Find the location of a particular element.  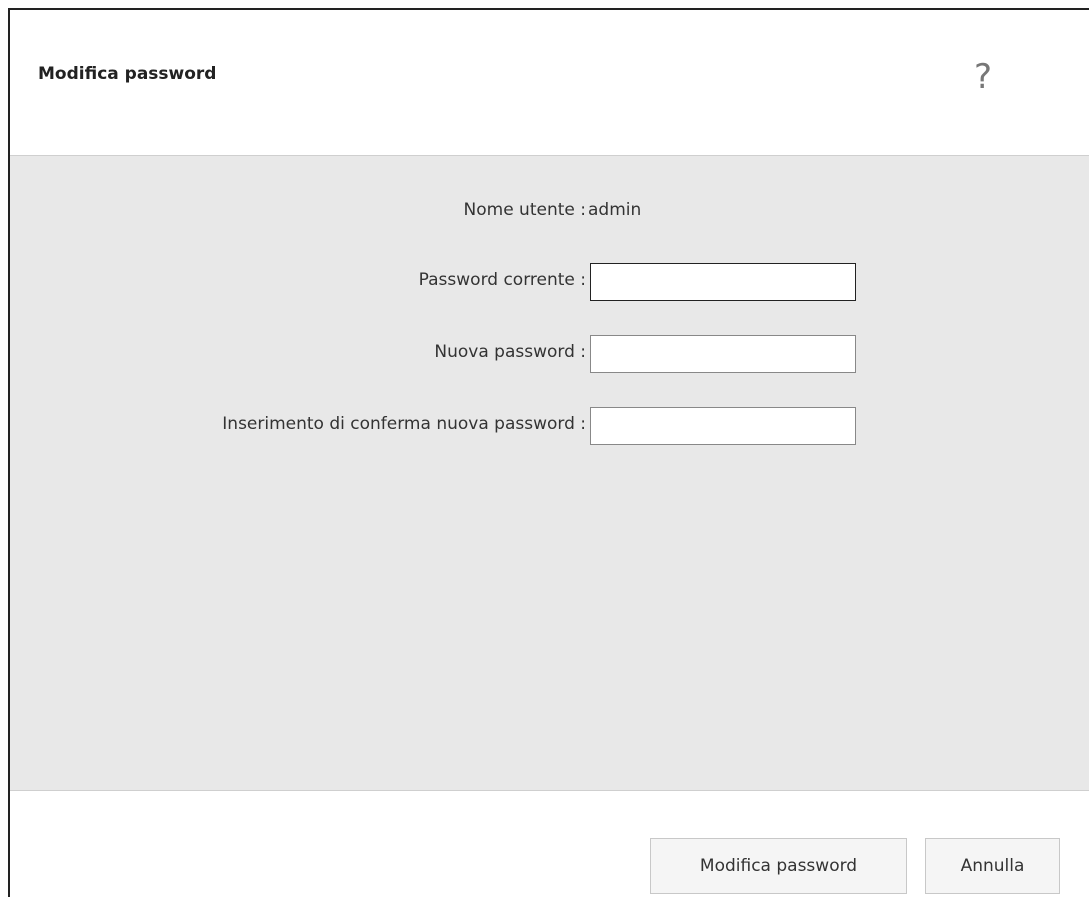

confirm-password-field is located at coordinates (723, 426).